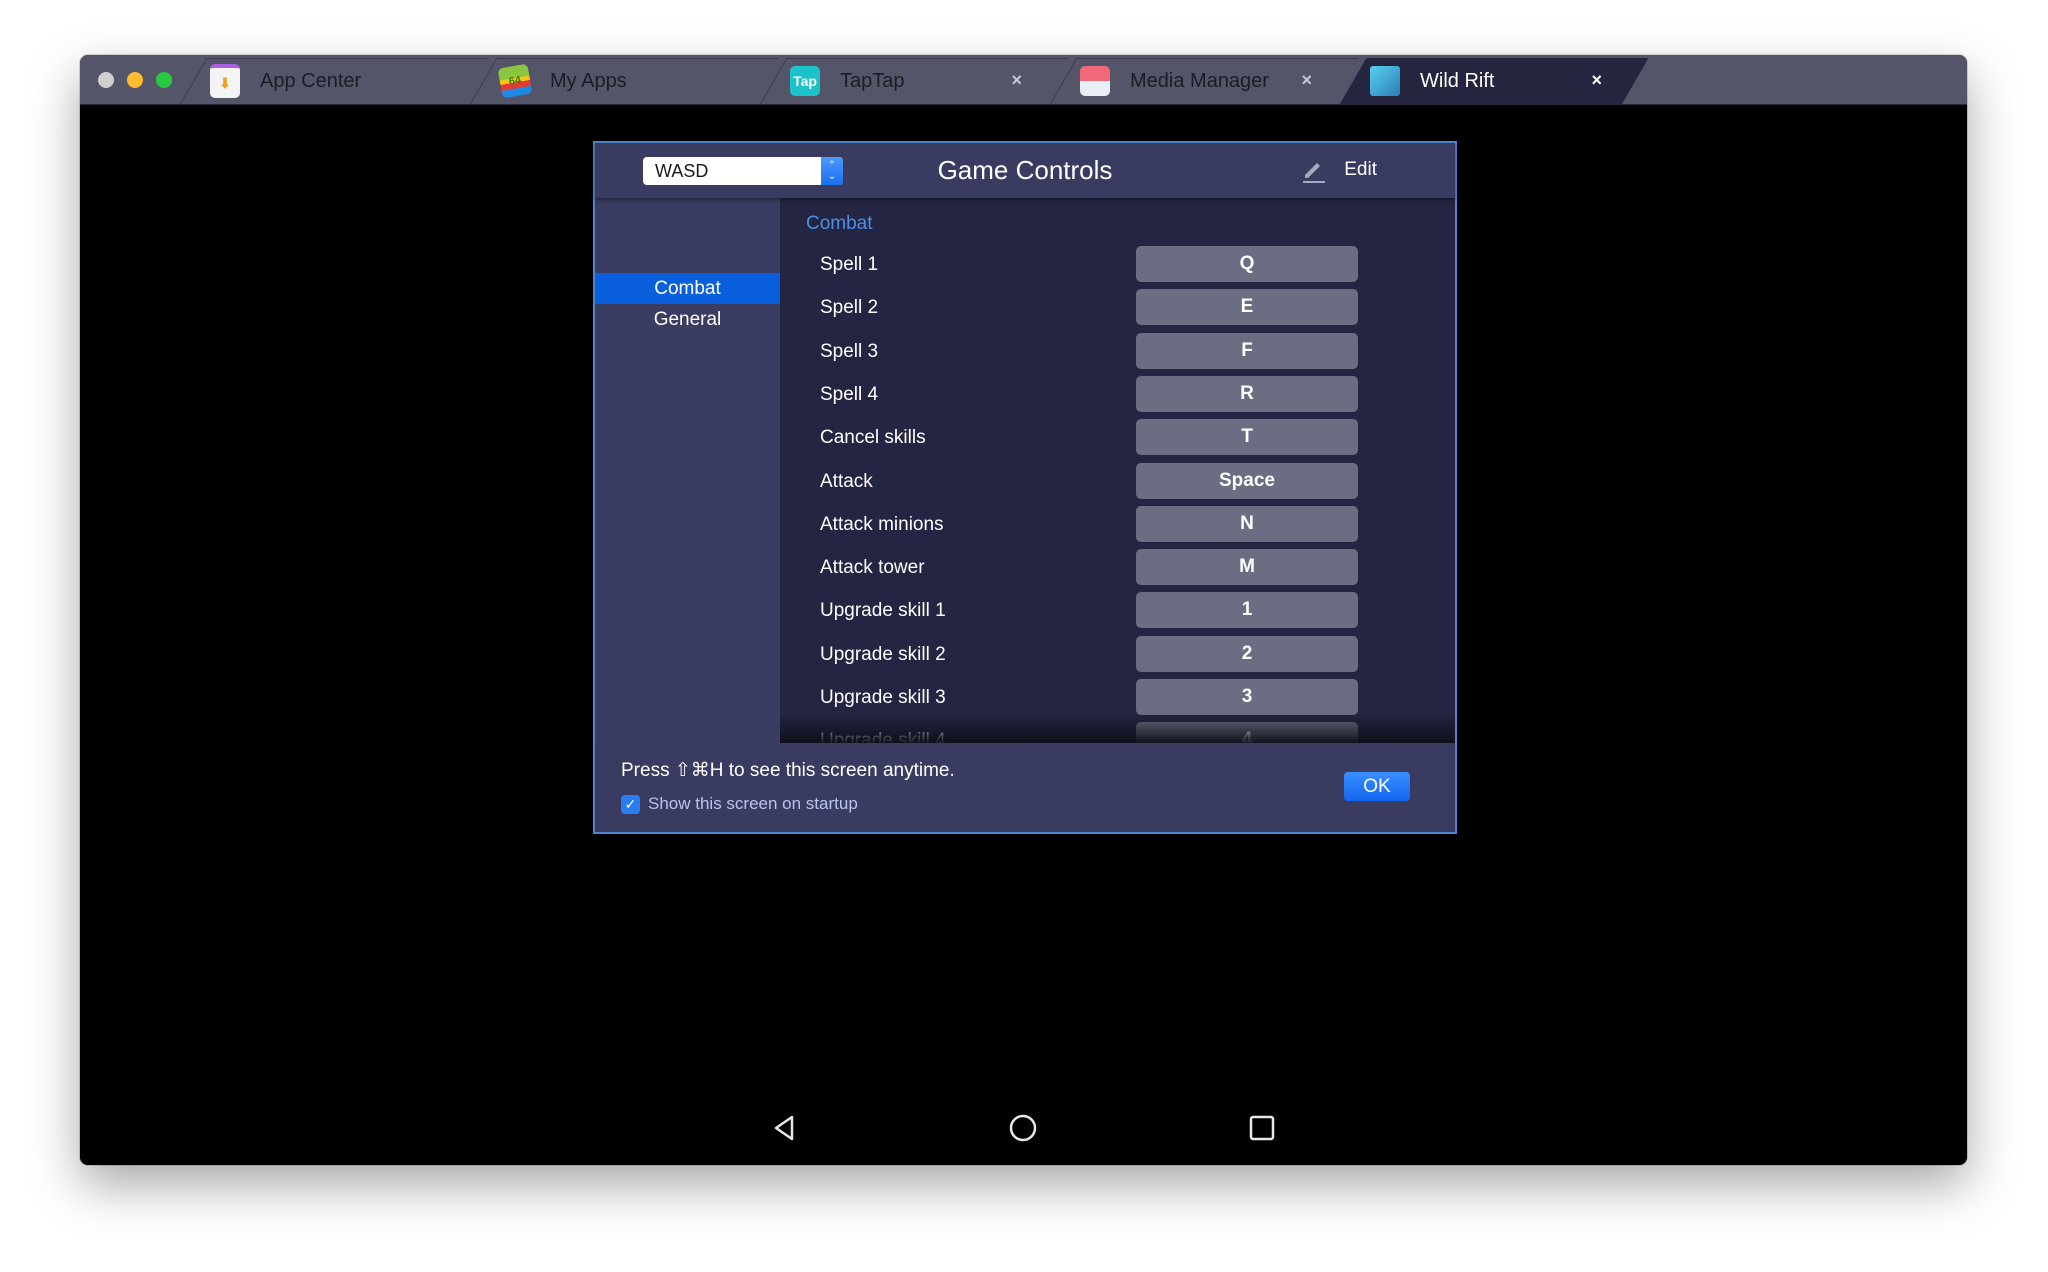 This screenshot has width=2048, height=1272. I want to click on window-minimize-button, so click(135, 80).